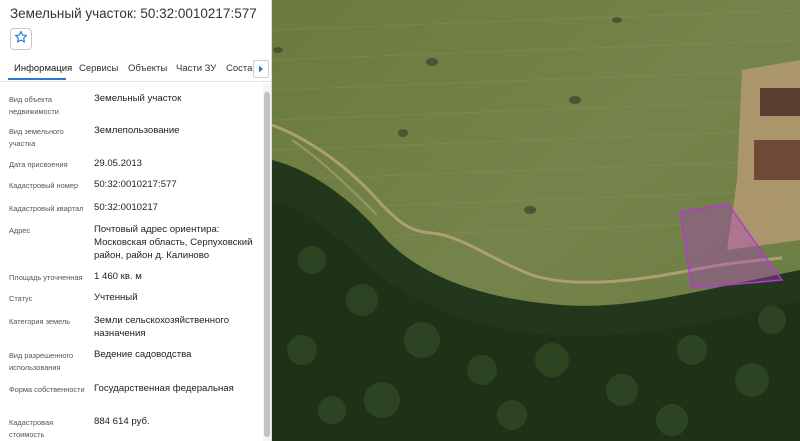 This screenshot has height=441, width=800. What do you see at coordinates (118, 276) in the screenshot?
I see `info-value: 1 460 кв. м` at bounding box center [118, 276].